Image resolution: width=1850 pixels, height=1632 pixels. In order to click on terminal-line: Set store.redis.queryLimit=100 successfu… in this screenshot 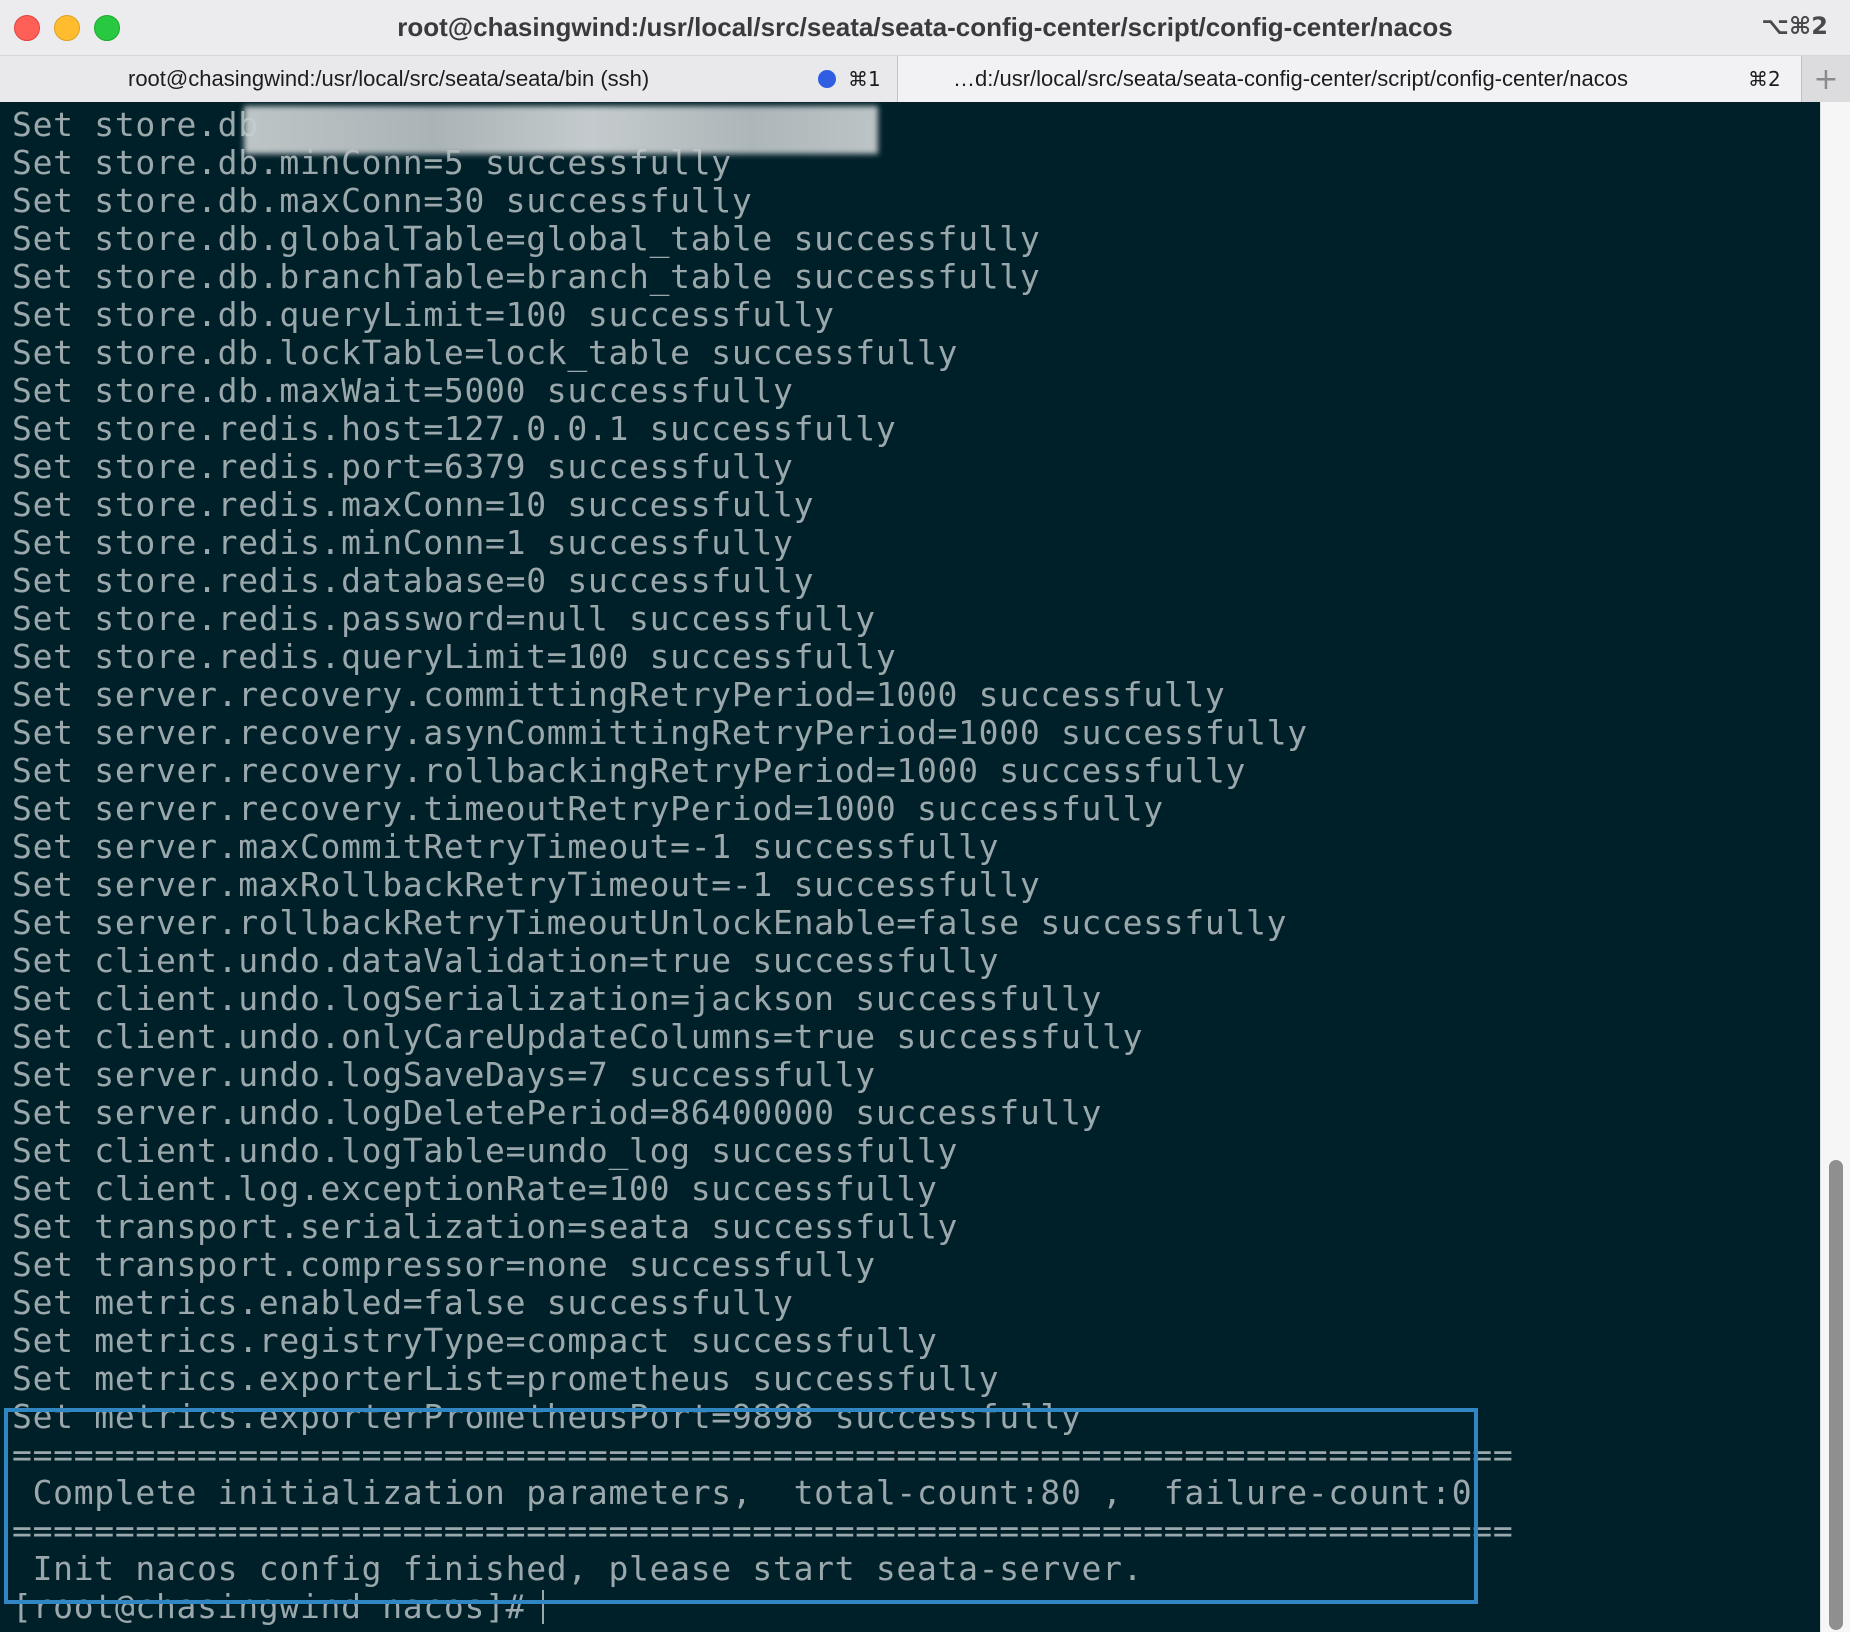, I will do `click(454, 656)`.